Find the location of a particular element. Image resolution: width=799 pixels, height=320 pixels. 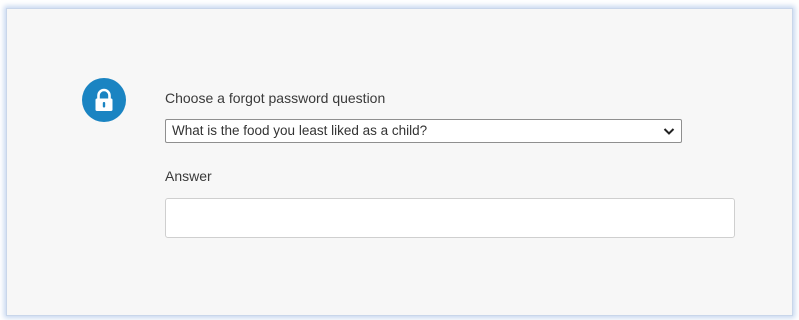

chevron-down-icon is located at coordinates (669, 131).